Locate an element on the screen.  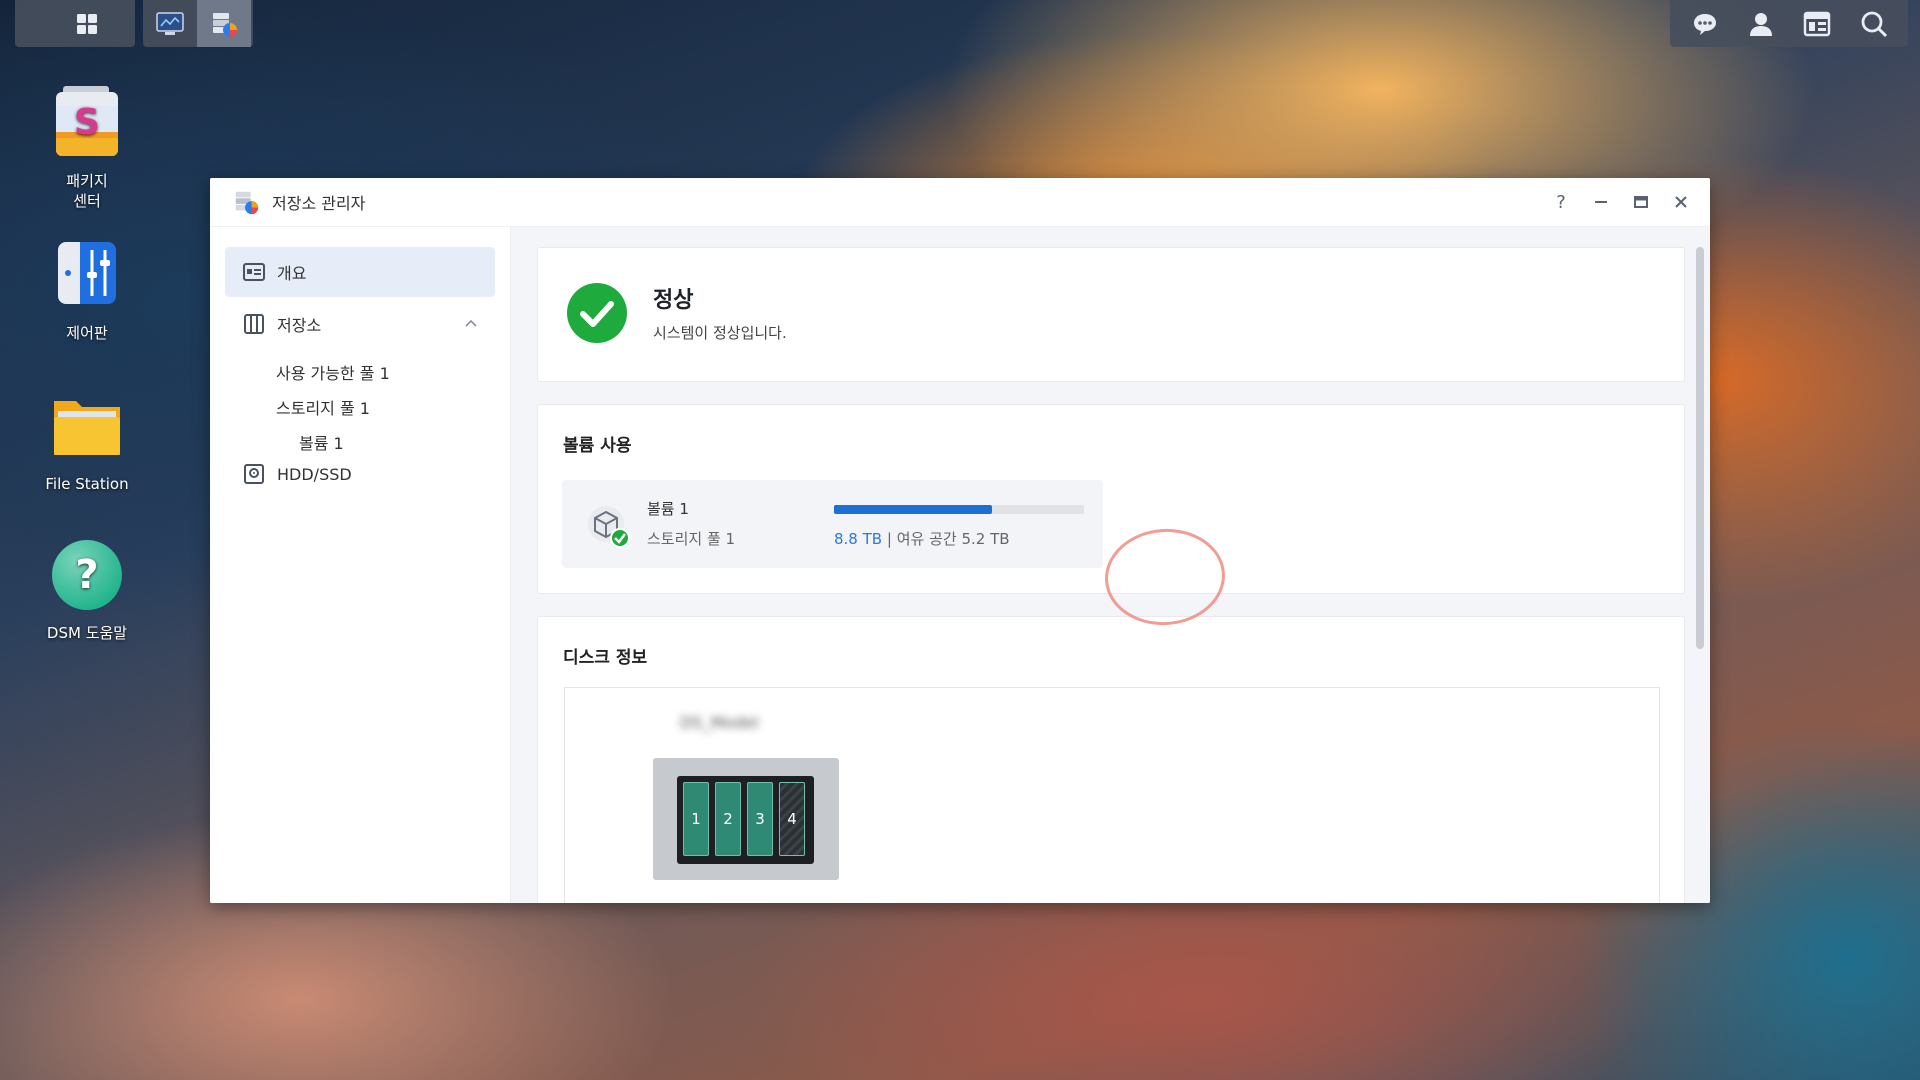
disk-diagram-frame: DS_Model 1 2 3 4 is located at coordinates (1112, 795).